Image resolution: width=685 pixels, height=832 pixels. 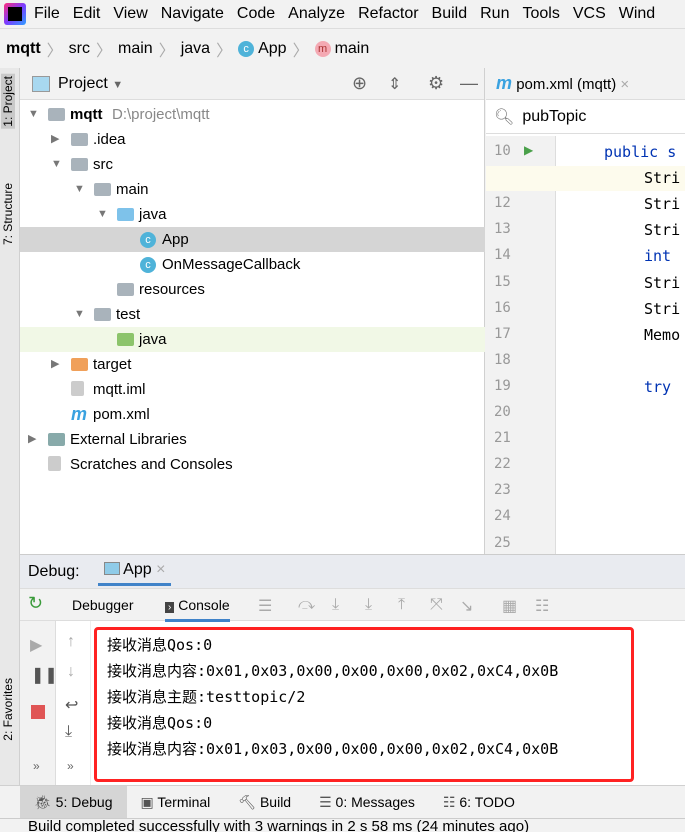 What do you see at coordinates (252, 189) in the screenshot?
I see `tree-item-main: ▼ main` at bounding box center [252, 189].